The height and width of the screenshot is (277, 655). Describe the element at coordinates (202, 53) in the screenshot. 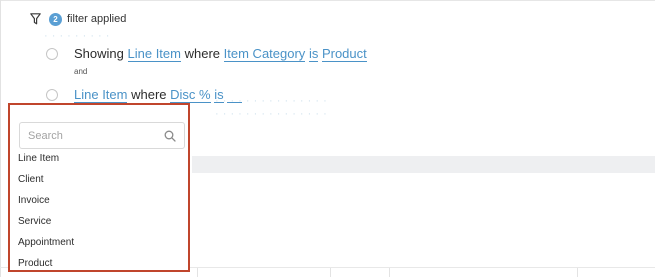

I see `rule-1-where: where` at that location.